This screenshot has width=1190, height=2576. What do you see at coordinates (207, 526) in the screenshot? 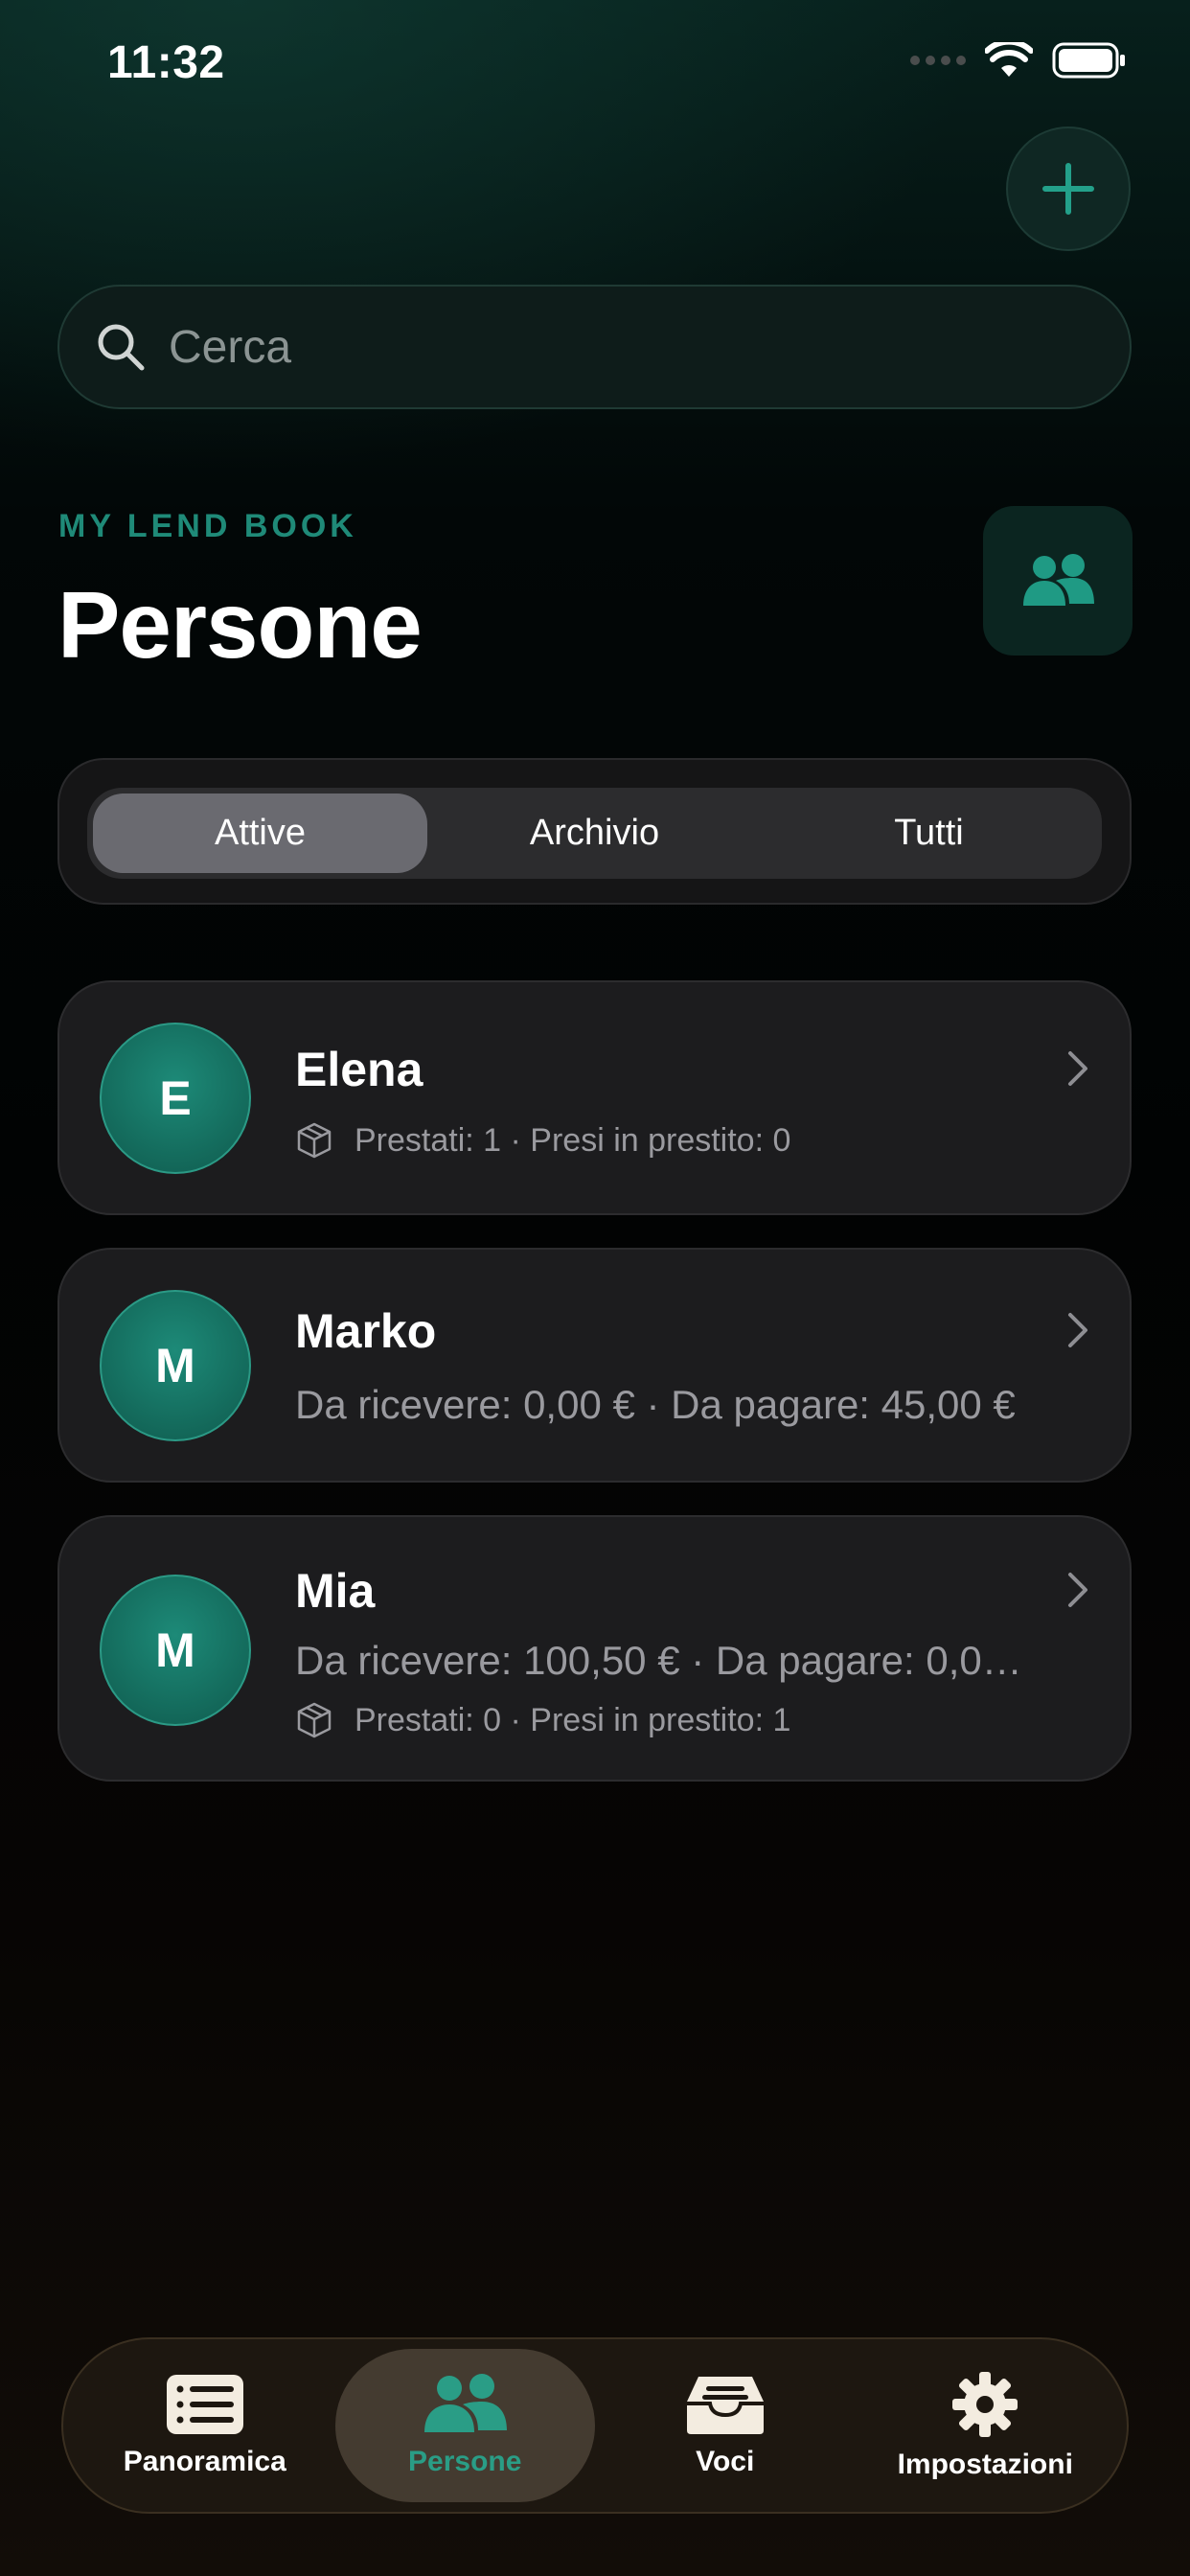
I see `app-kicker: MY LEND BOOK` at bounding box center [207, 526].